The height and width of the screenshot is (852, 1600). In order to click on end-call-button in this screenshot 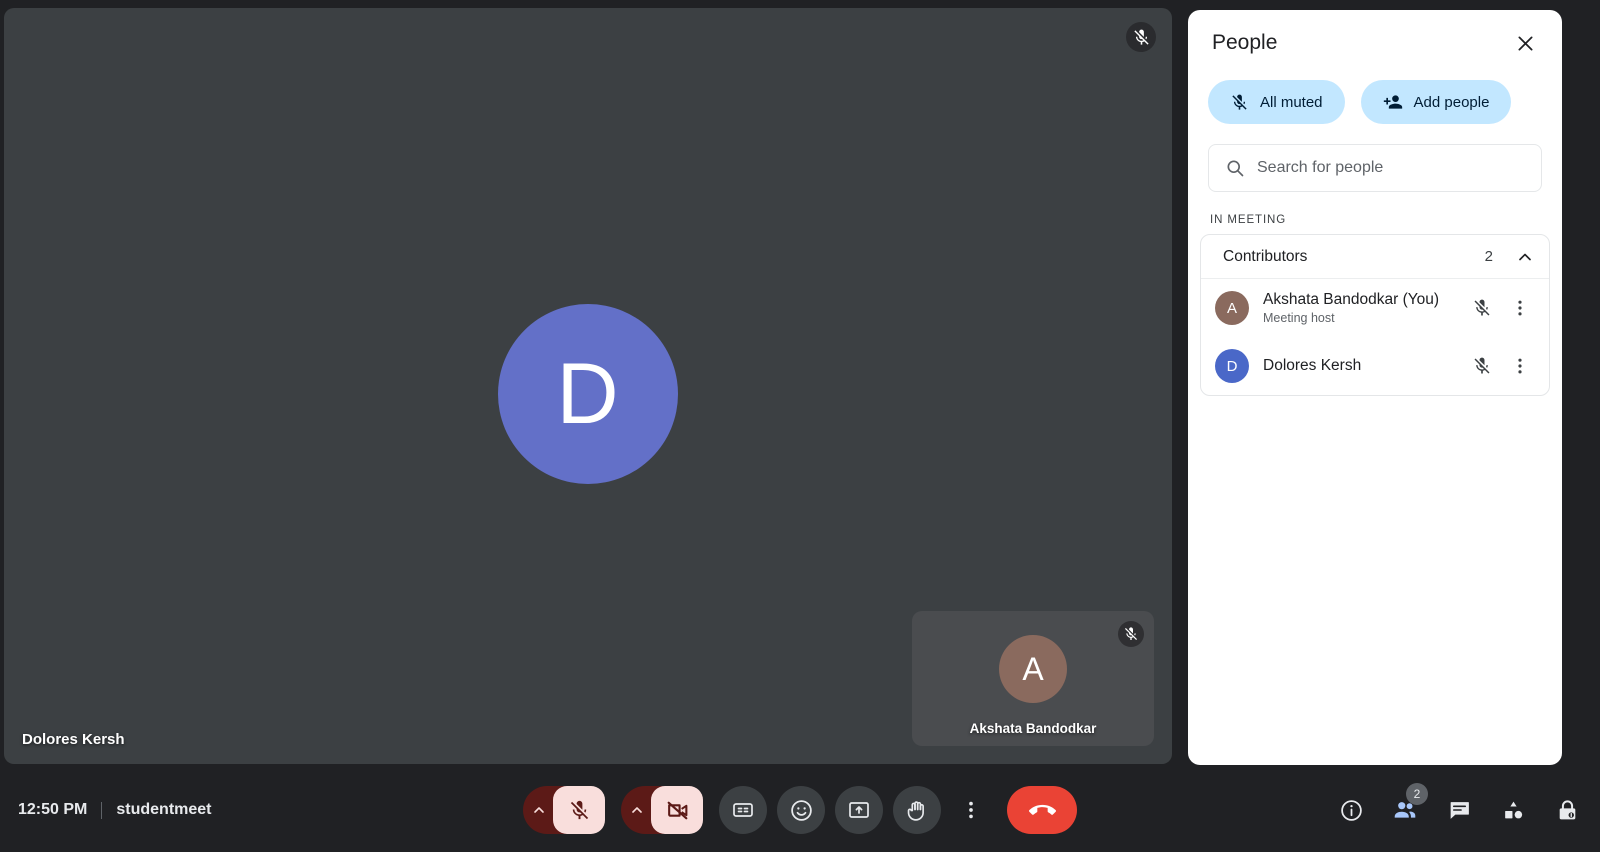, I will do `click(1042, 810)`.